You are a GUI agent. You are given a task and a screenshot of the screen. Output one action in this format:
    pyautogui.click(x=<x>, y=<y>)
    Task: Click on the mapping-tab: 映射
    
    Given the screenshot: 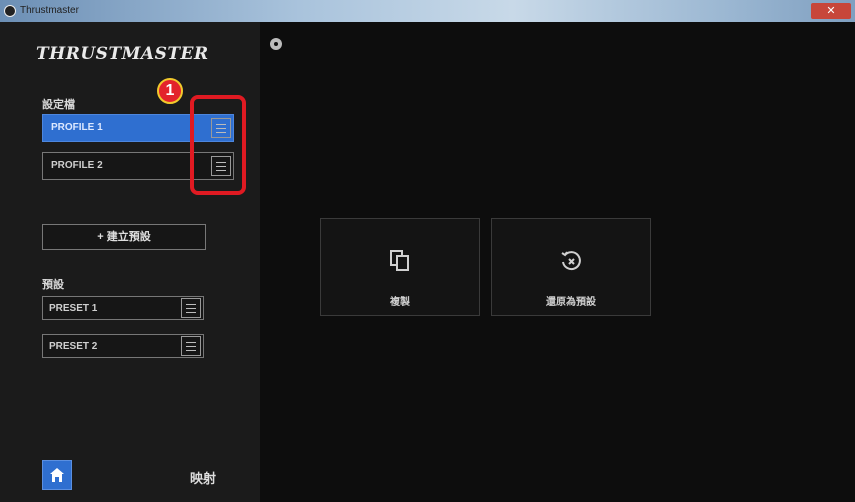 What is the action you would take?
    pyautogui.click(x=203, y=477)
    